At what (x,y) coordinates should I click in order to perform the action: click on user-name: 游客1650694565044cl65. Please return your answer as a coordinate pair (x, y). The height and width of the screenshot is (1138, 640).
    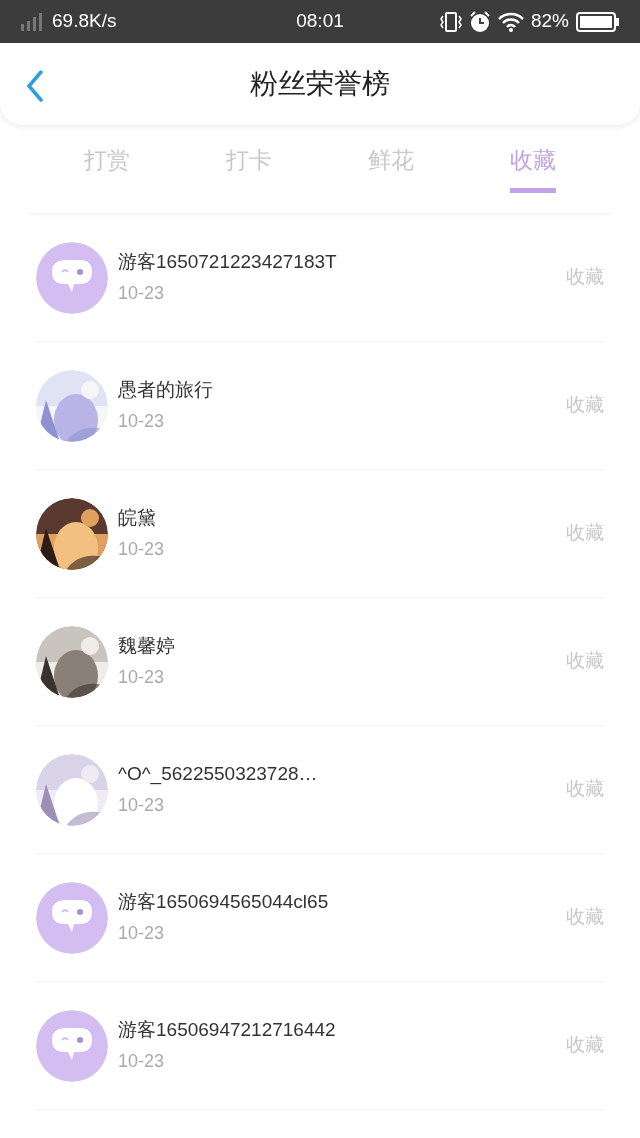
    Looking at the image, I should click on (224, 901).